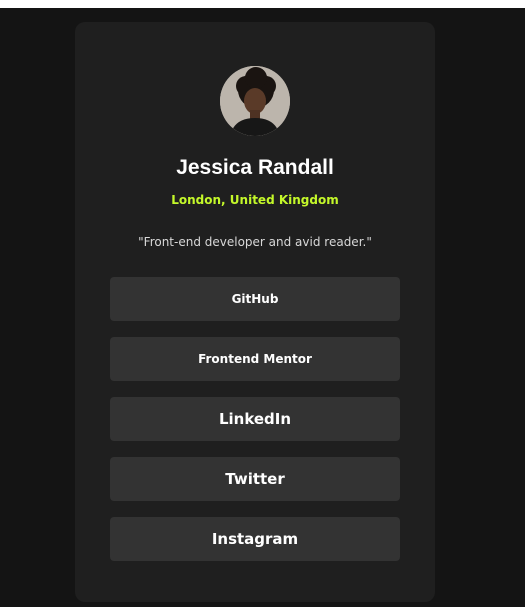 The image size is (525, 607). Describe the element at coordinates (255, 419) in the screenshot. I see `linkedin-link-button: LinkedIn` at that location.